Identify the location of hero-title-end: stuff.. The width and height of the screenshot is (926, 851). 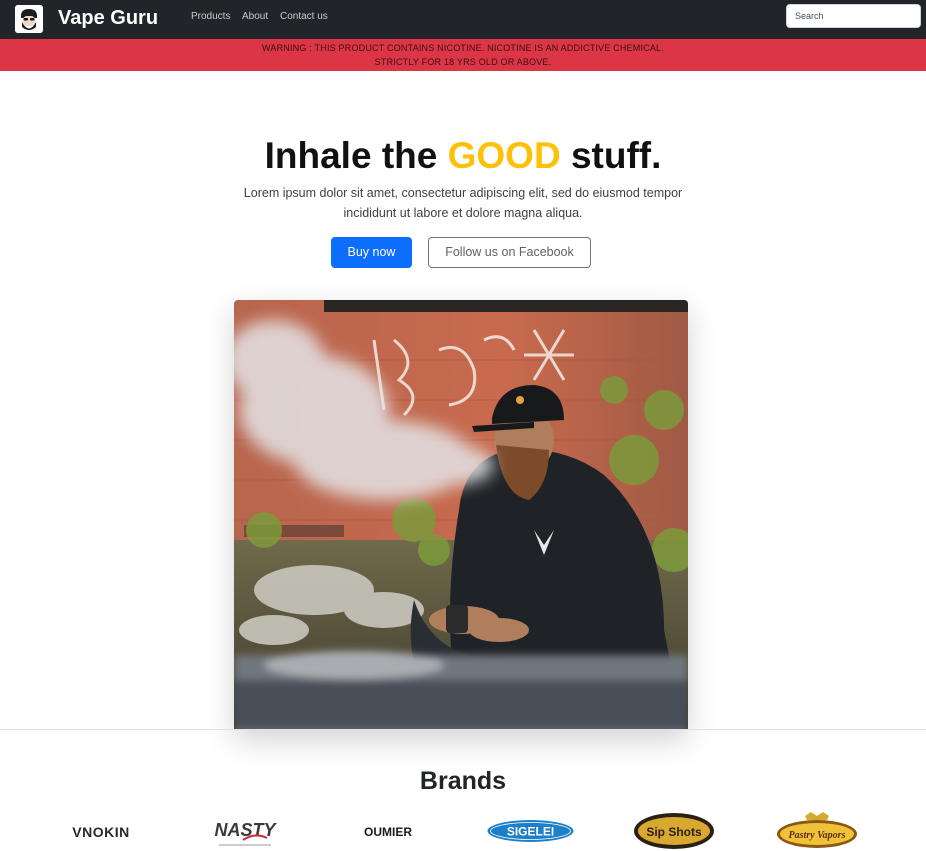
(611, 155).